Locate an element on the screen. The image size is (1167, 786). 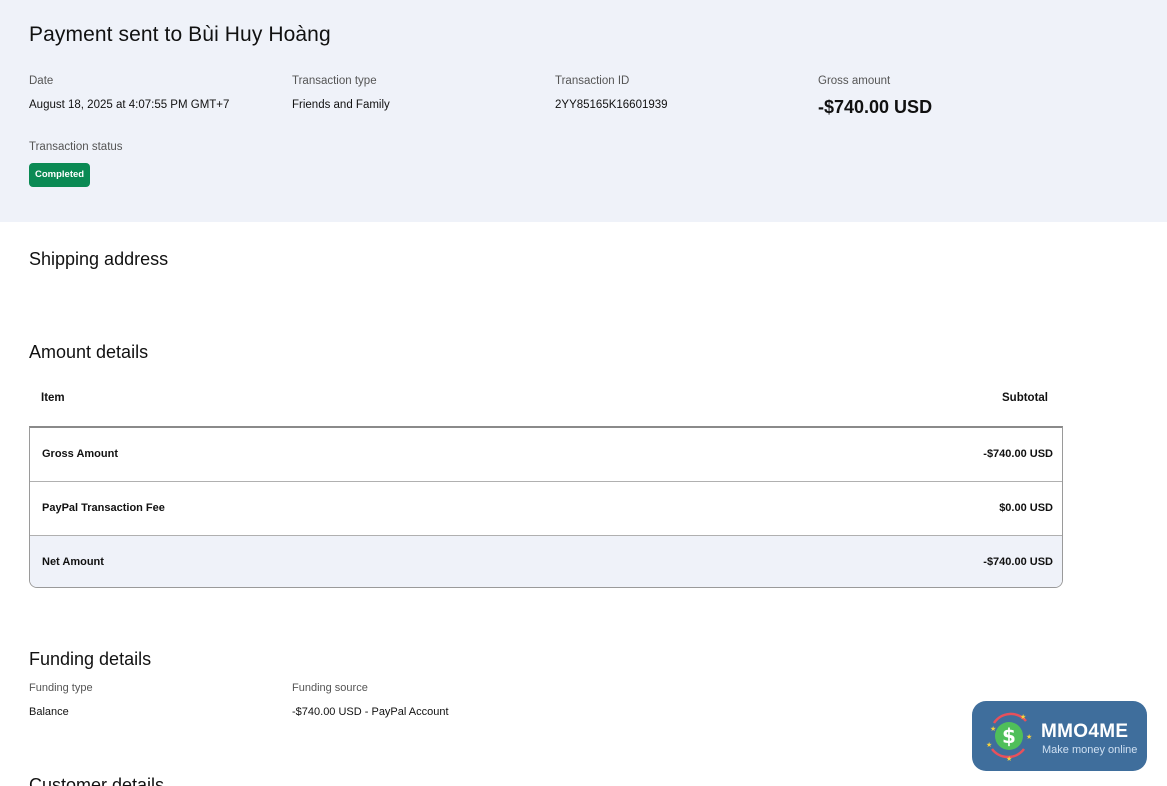
customer-details-heading: Customer details is located at coordinates (97, 780).